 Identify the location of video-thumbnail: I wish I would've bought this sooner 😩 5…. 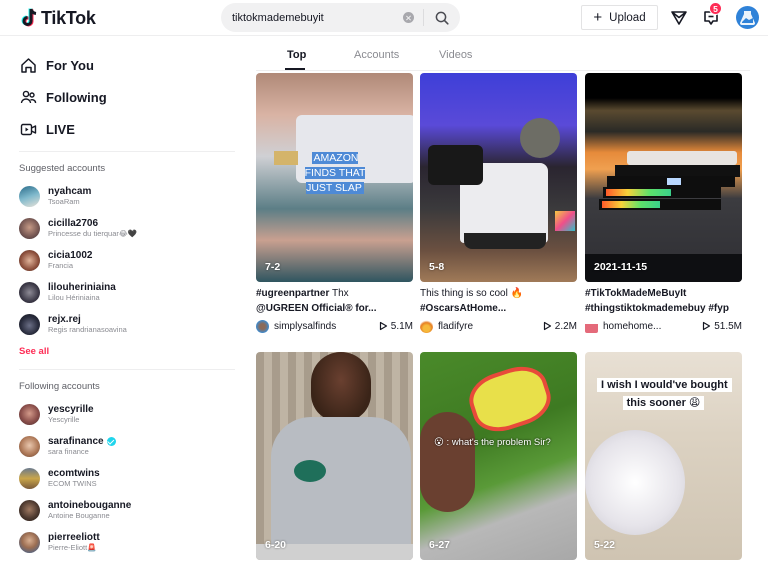
(663, 456).